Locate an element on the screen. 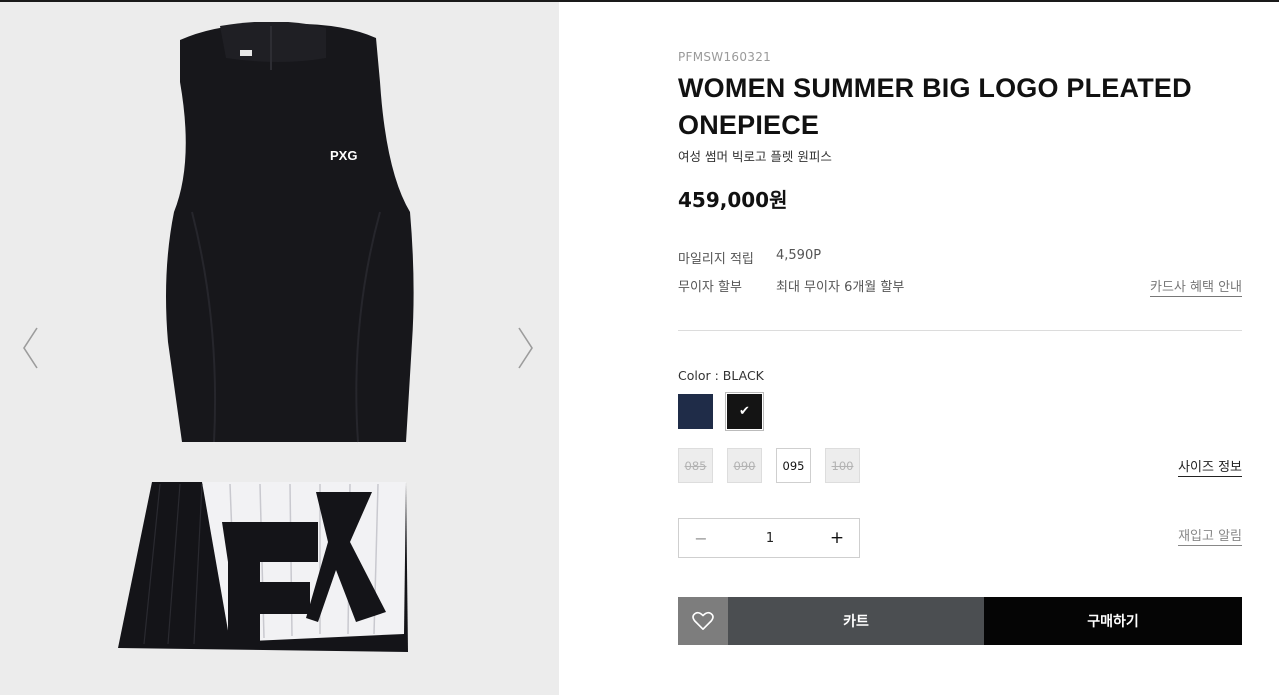 This screenshot has height=695, width=1279. mileage-value: 4,590P is located at coordinates (799, 255).